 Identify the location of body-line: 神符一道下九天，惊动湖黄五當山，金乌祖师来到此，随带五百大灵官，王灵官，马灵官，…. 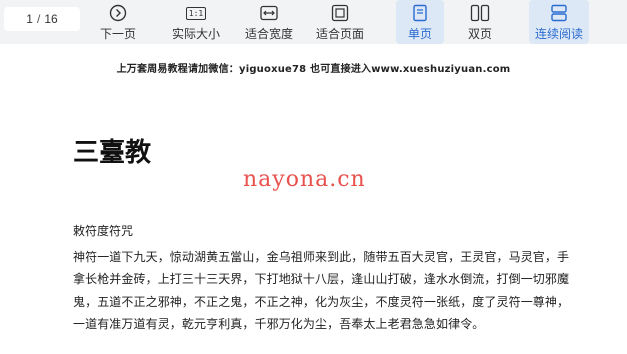
(321, 257).